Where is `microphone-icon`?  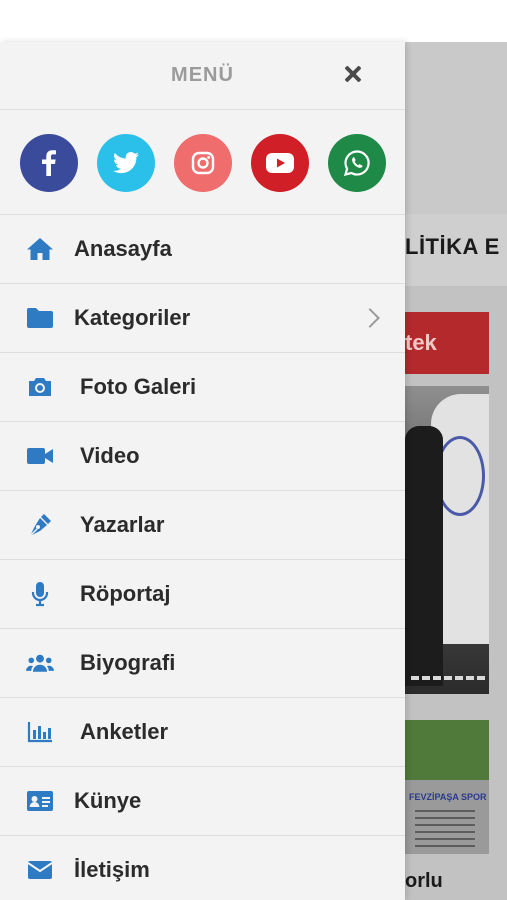
microphone-icon is located at coordinates (40, 594).